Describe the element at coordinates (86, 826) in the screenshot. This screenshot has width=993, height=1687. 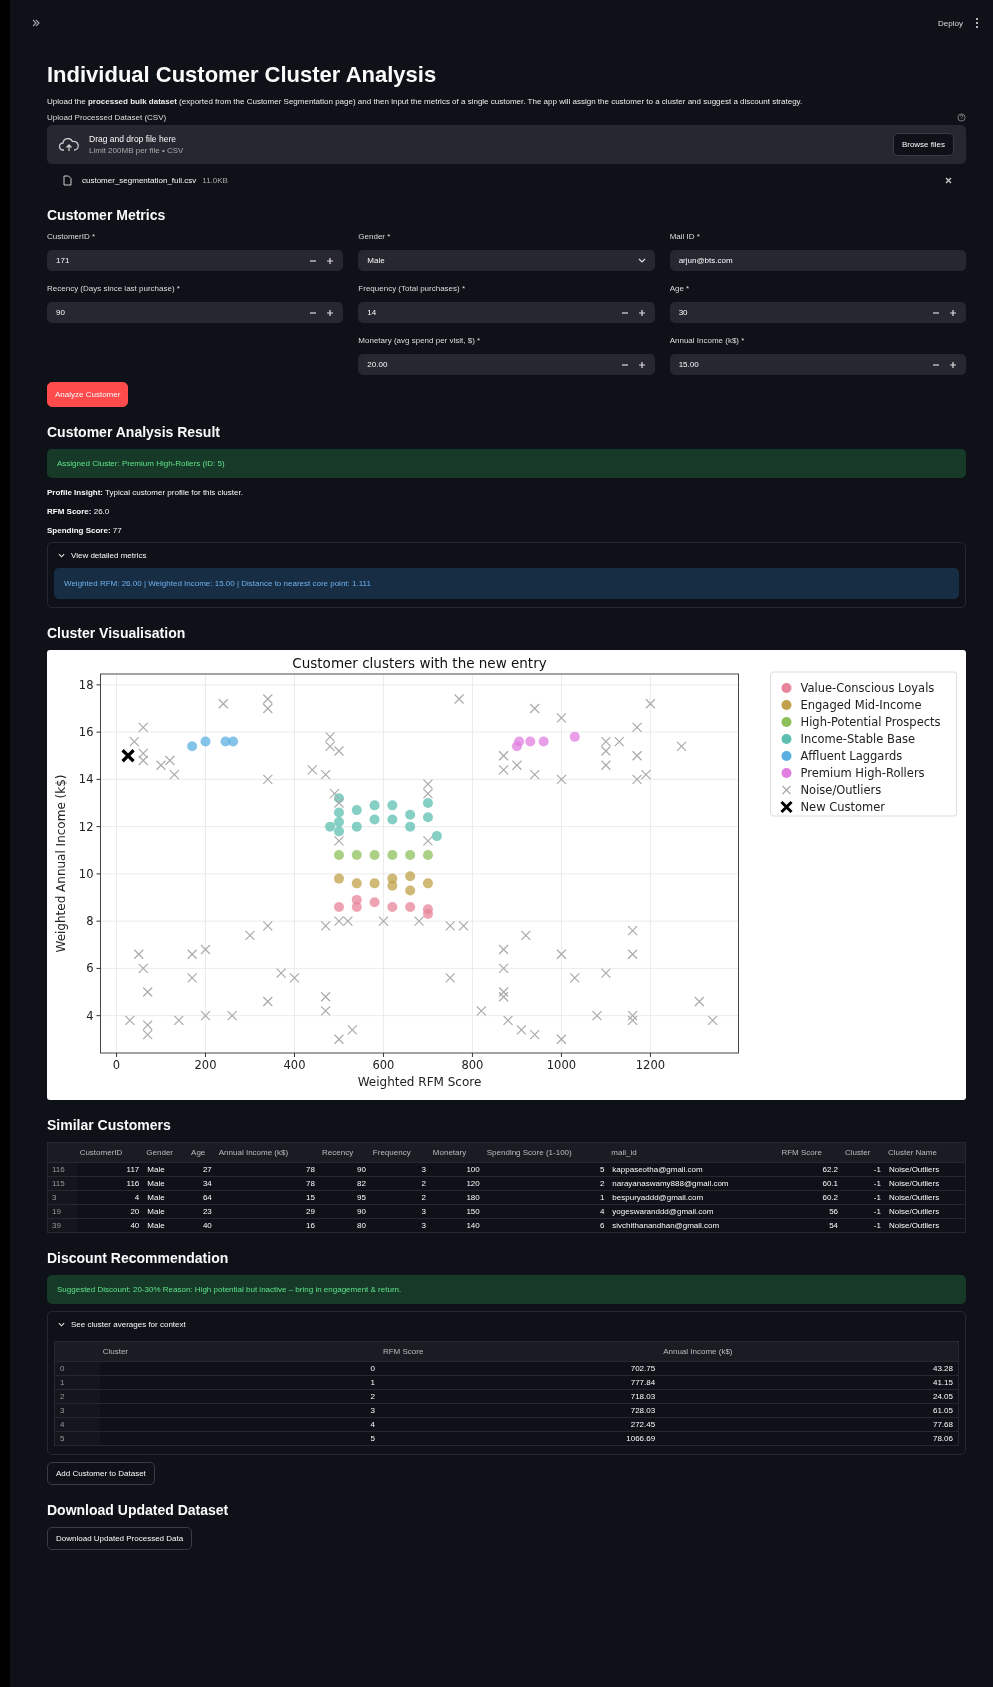
I see `y-tick-label: 12` at that location.